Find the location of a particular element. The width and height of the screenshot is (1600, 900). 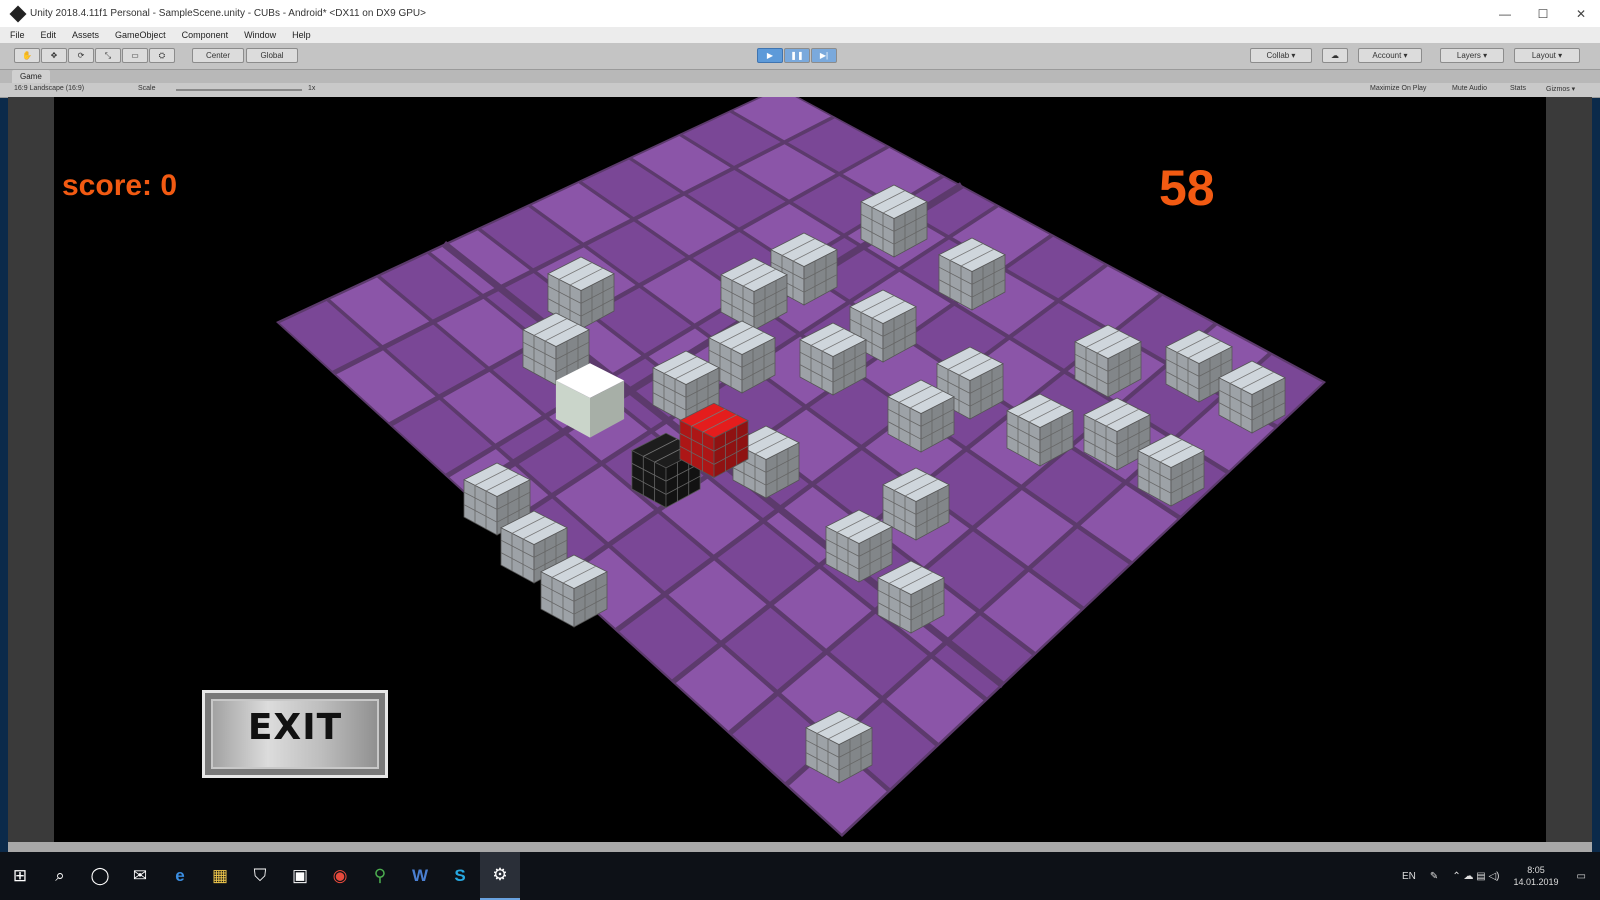

pause-button: ❚❚ is located at coordinates (797, 55).